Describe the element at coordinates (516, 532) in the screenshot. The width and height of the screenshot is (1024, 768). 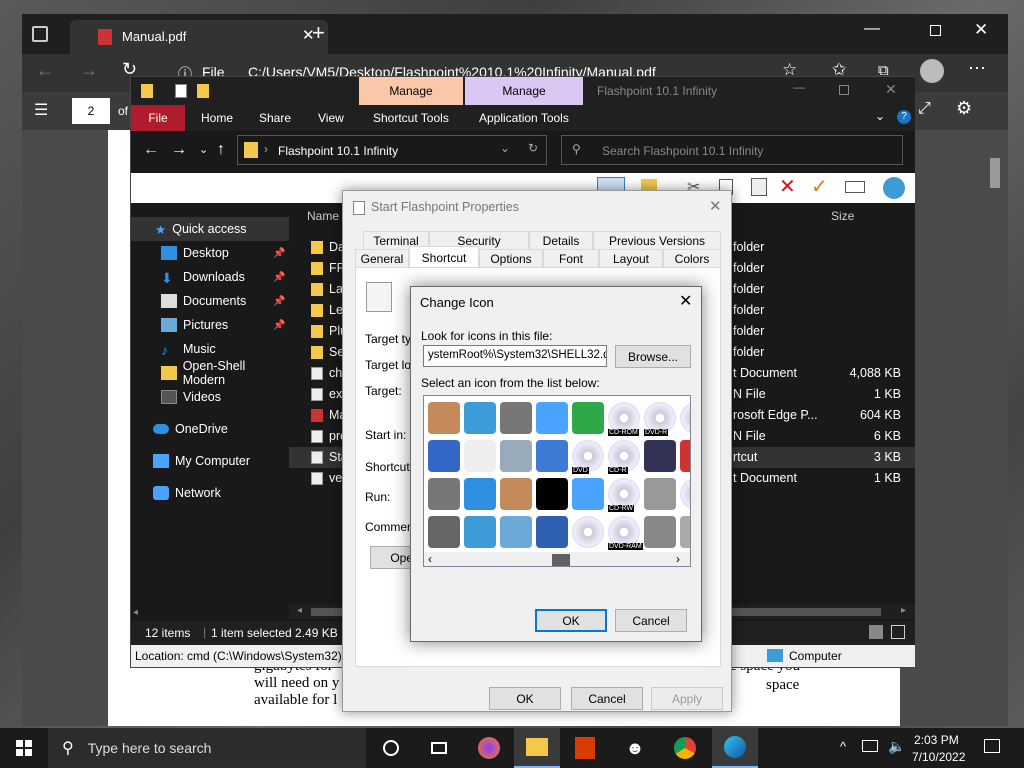
I see `magnifier-icon` at that location.